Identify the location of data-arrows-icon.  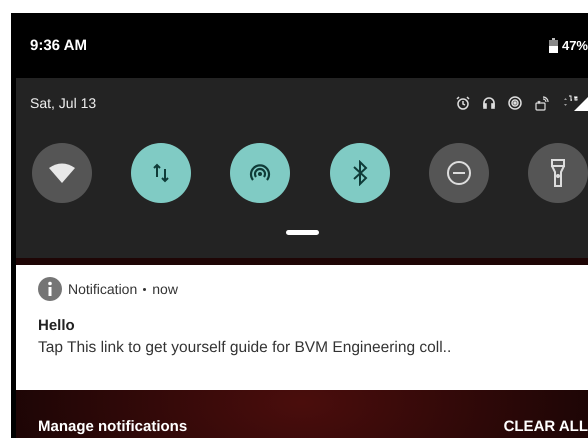
(161, 173).